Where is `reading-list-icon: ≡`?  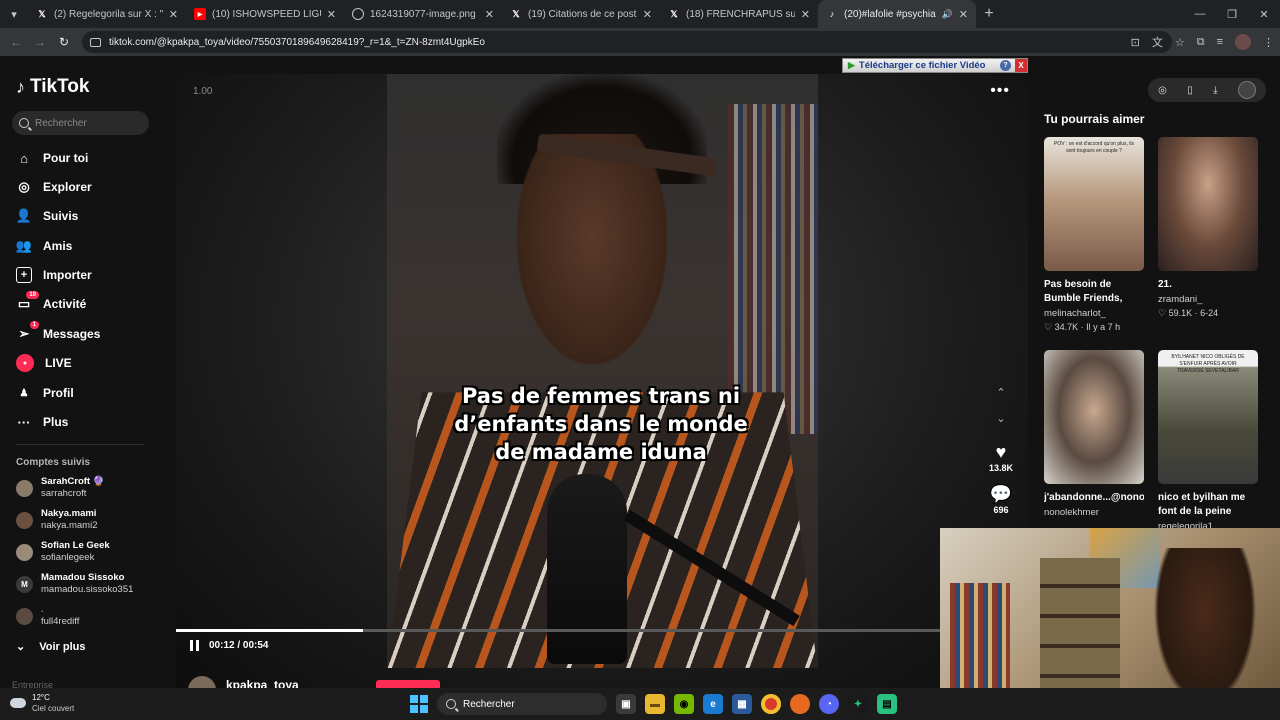 reading-list-icon: ≡ is located at coordinates (1220, 42).